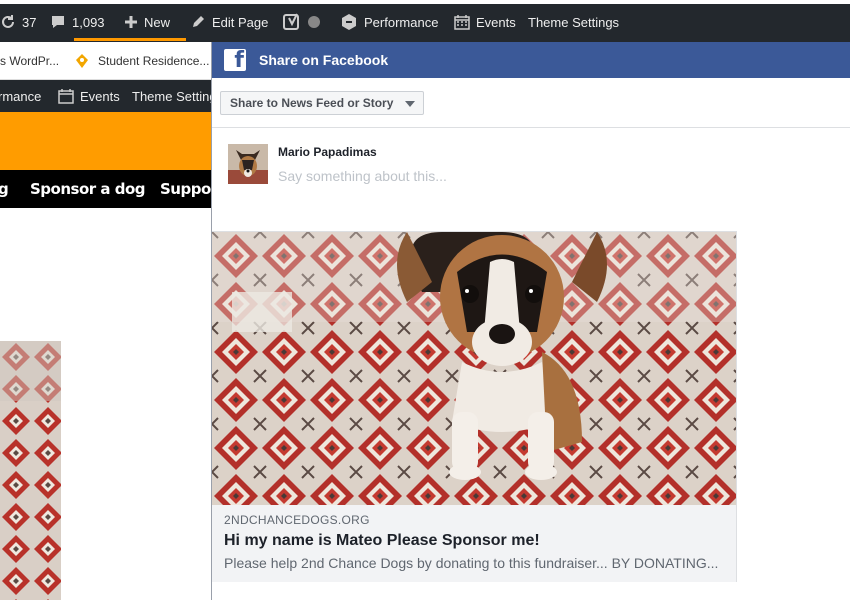  What do you see at coordinates (100, 96) in the screenshot?
I see `site-events-label: Events` at bounding box center [100, 96].